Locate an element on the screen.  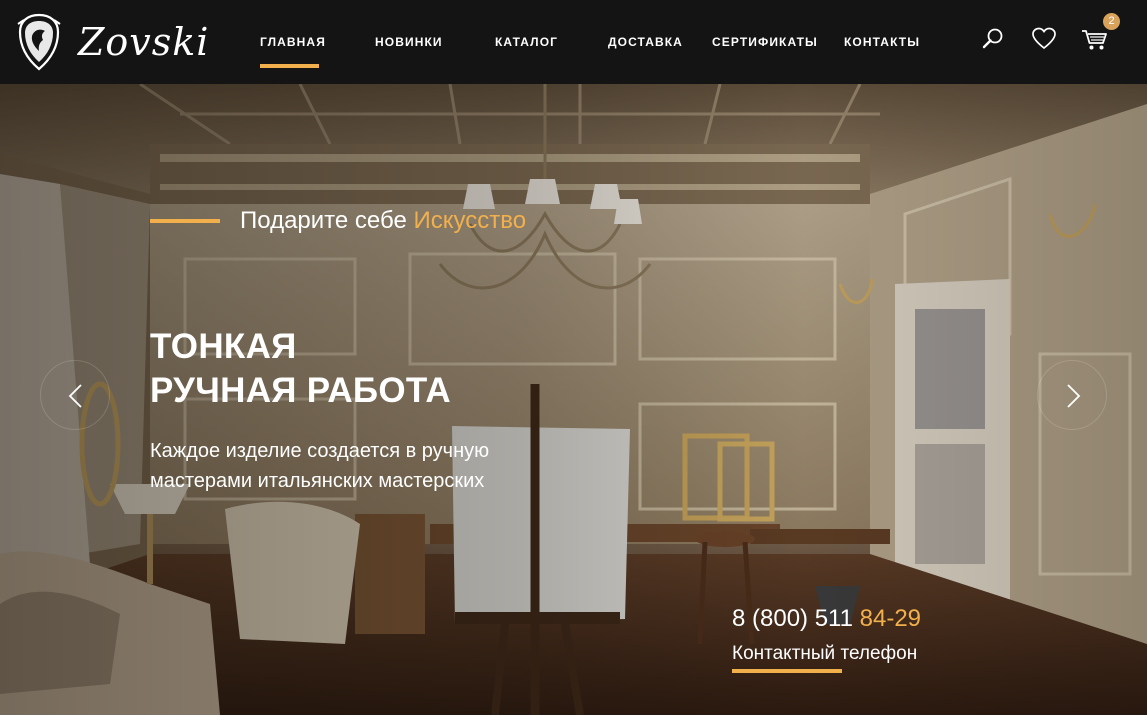
phone-main: 8 (800) 511 is located at coordinates (796, 618).